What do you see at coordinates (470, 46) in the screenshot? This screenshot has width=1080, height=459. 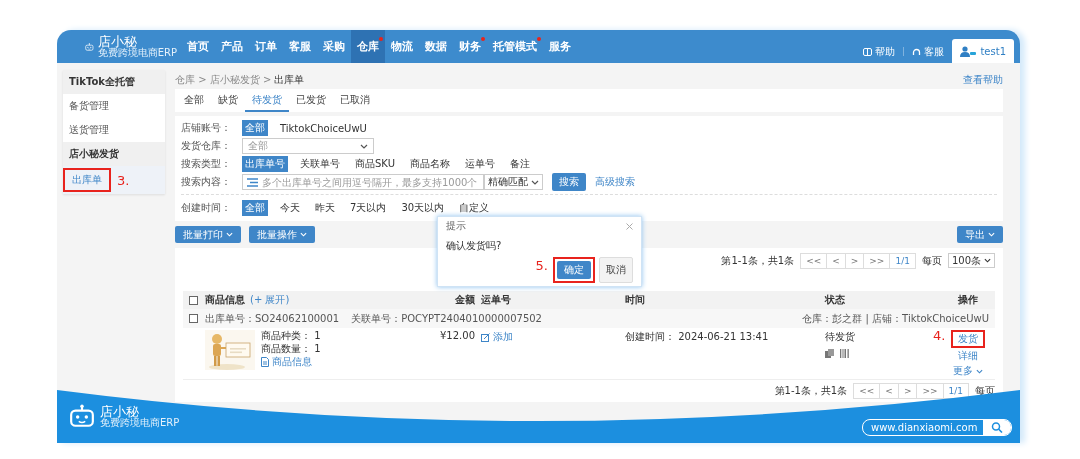 I see `nav-menu-item: 财务` at bounding box center [470, 46].